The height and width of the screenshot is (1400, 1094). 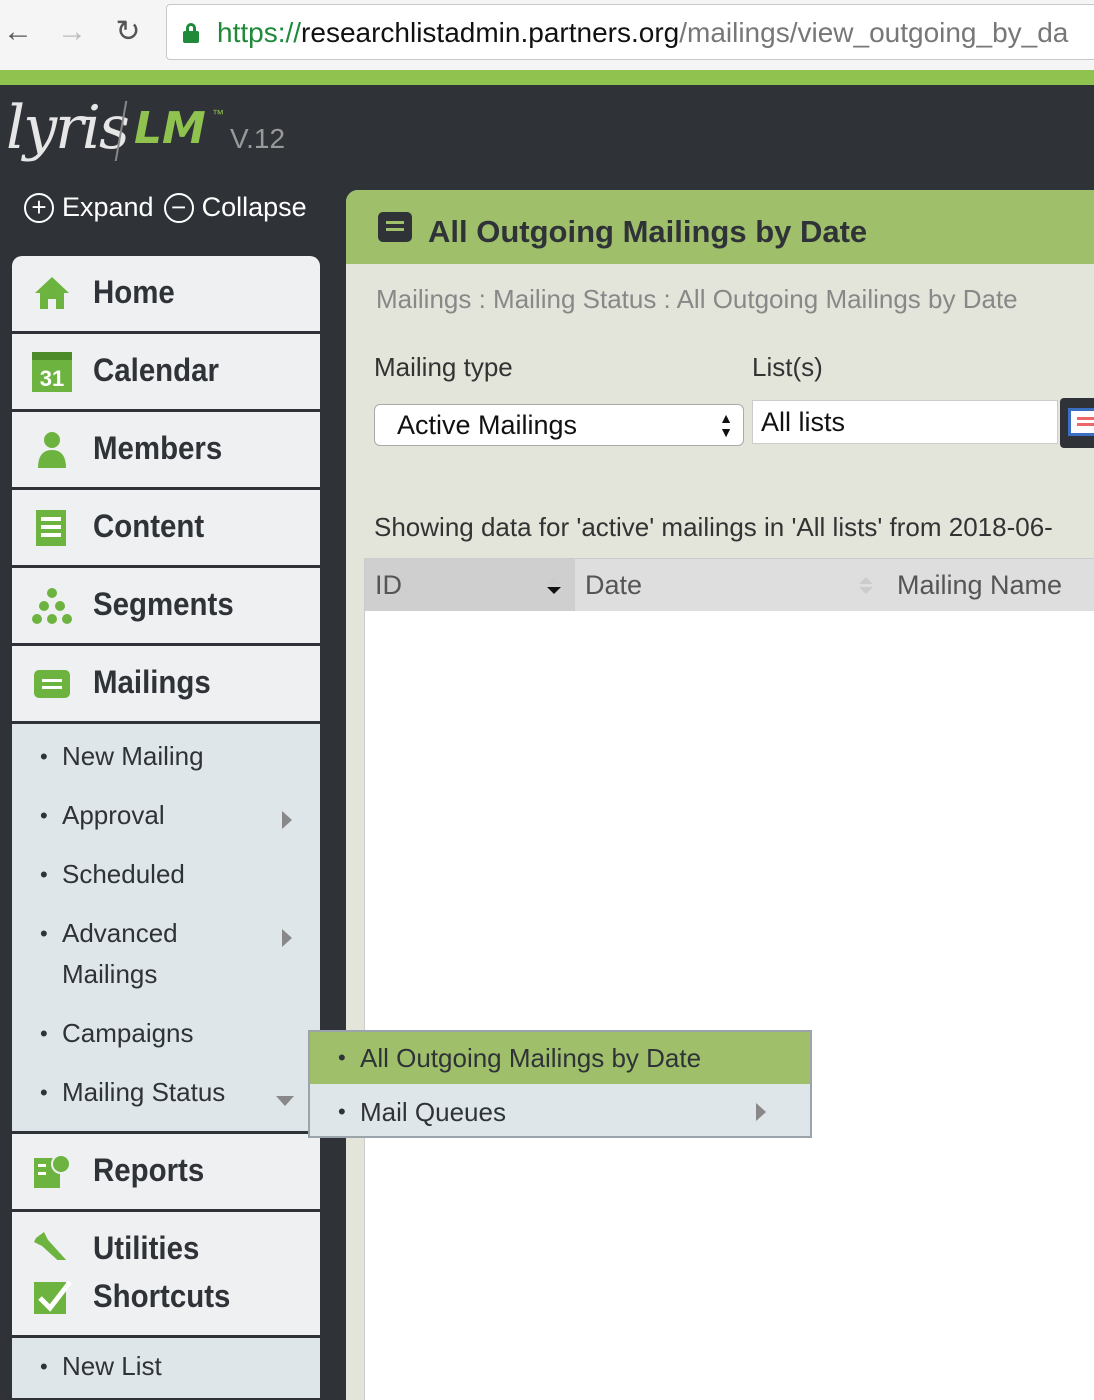 What do you see at coordinates (648, 231) in the screenshot?
I see `page-title: All Outgoing Mailings by Date` at bounding box center [648, 231].